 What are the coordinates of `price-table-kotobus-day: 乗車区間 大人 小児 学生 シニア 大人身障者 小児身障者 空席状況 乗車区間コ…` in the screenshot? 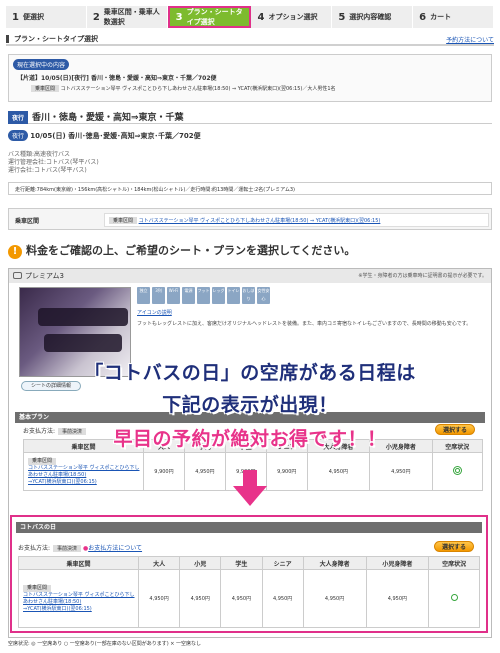 It's located at (249, 592).